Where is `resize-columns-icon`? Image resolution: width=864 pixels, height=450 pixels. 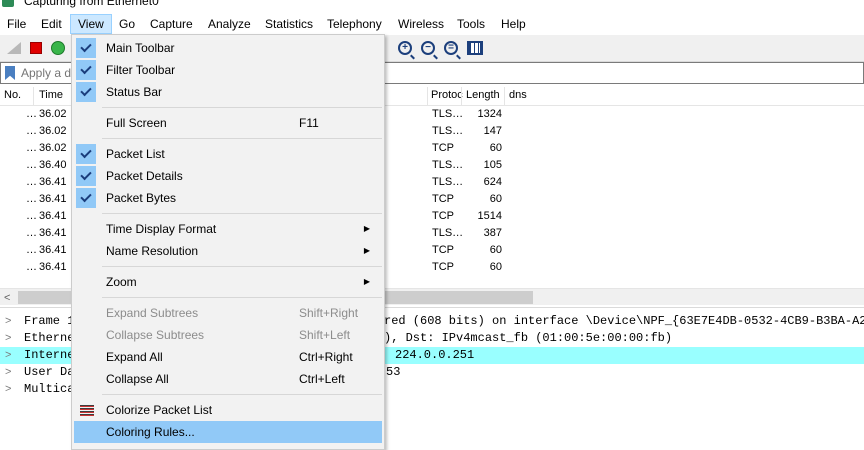 resize-columns-icon is located at coordinates (475, 48).